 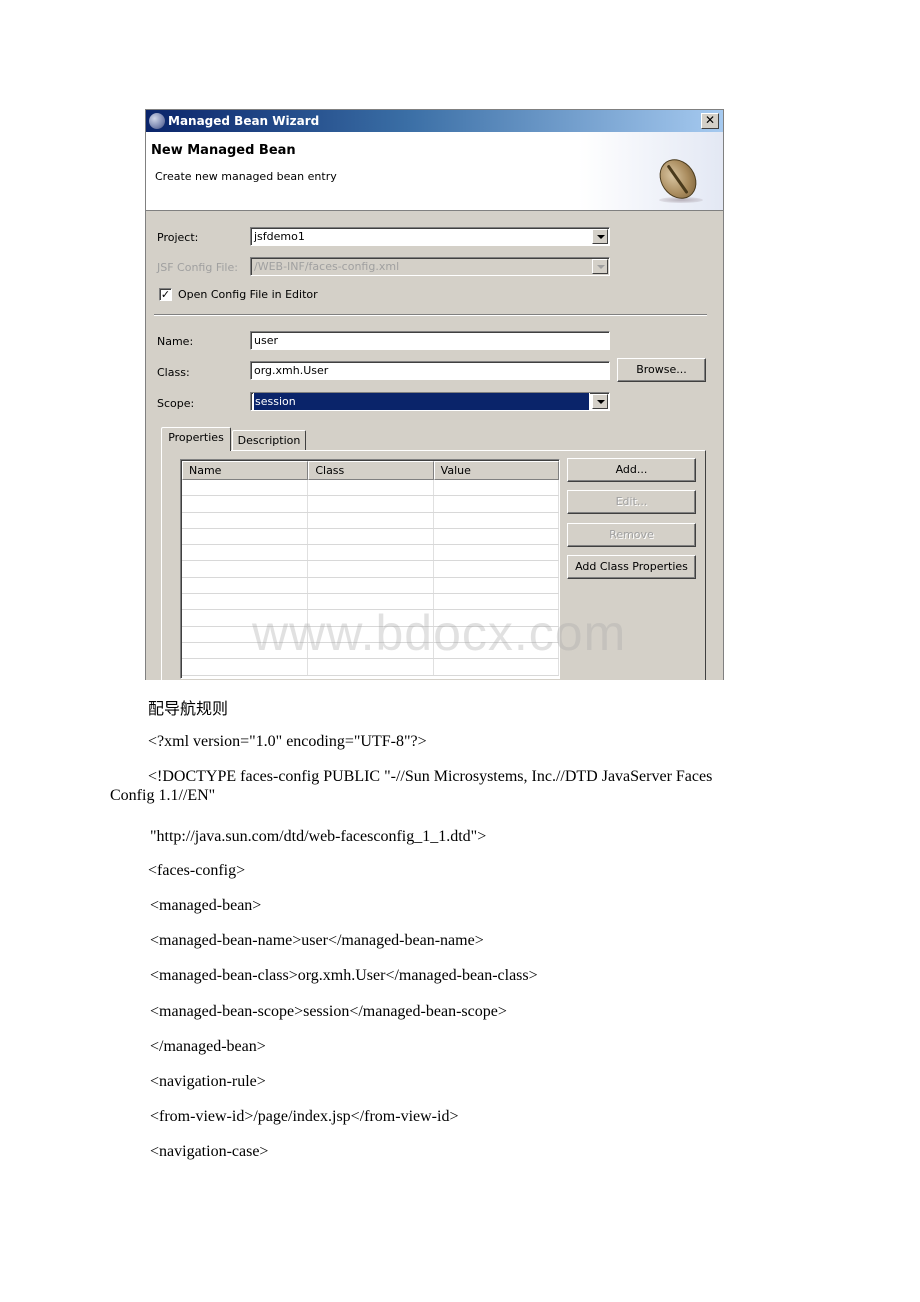 What do you see at coordinates (196, 439) in the screenshot?
I see `tab-properties: Properties` at bounding box center [196, 439].